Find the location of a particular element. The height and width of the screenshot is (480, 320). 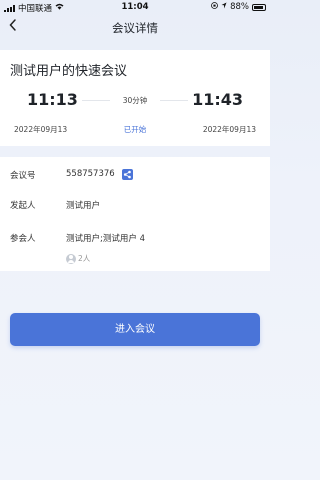

battery-percent: 88% is located at coordinates (239, 7).